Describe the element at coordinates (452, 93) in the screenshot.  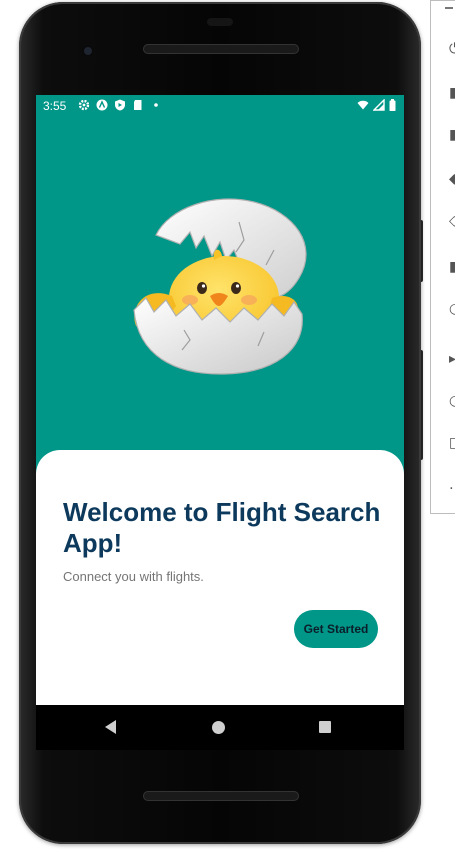
I see `volume-up-icon: ▮` at that location.